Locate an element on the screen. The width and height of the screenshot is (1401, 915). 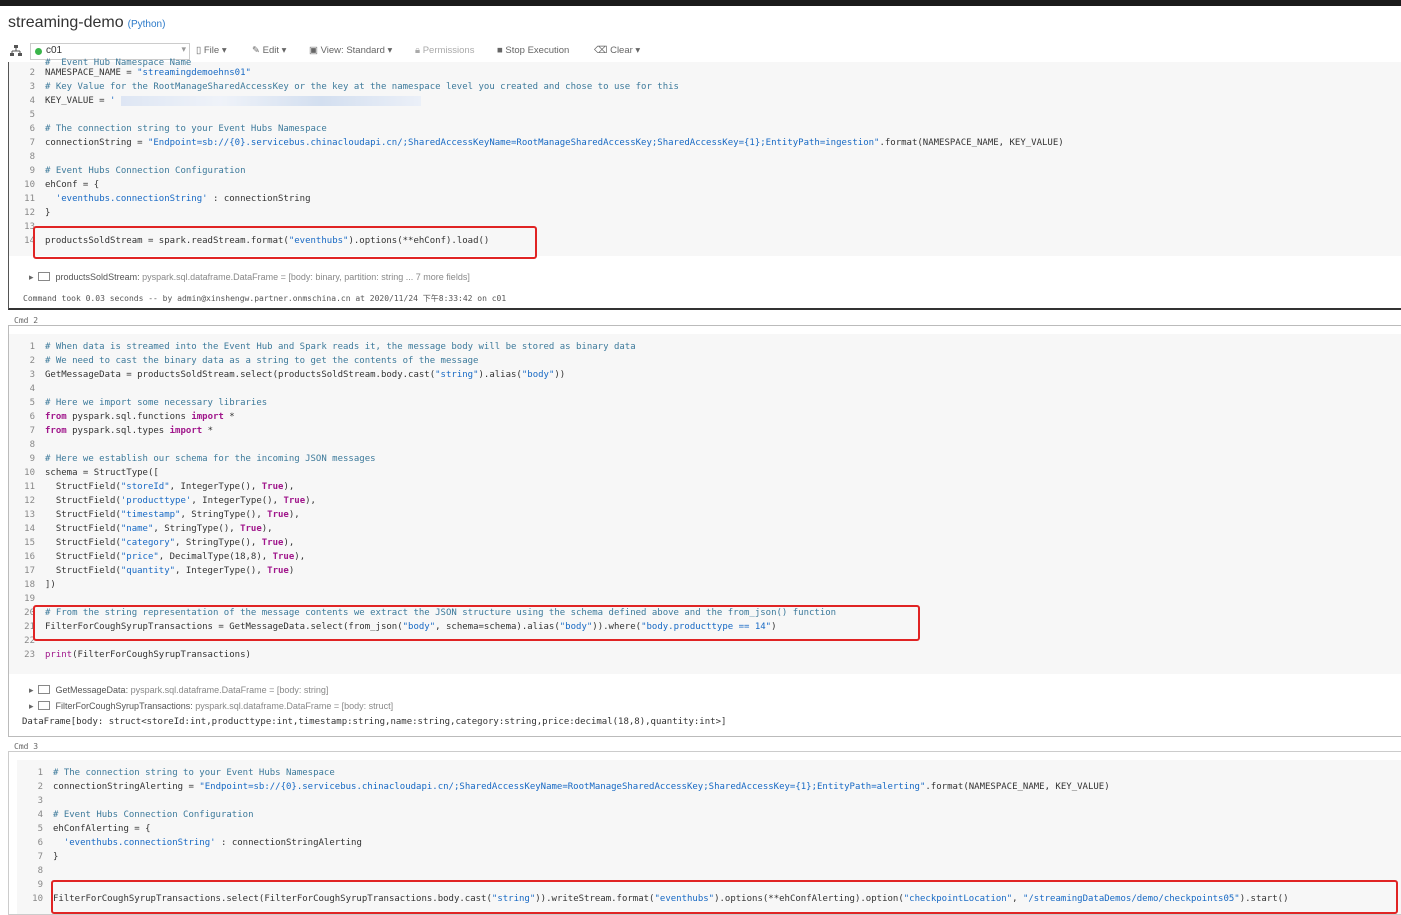
code-line: 10 ehConf = { is located at coordinates (62, 185).